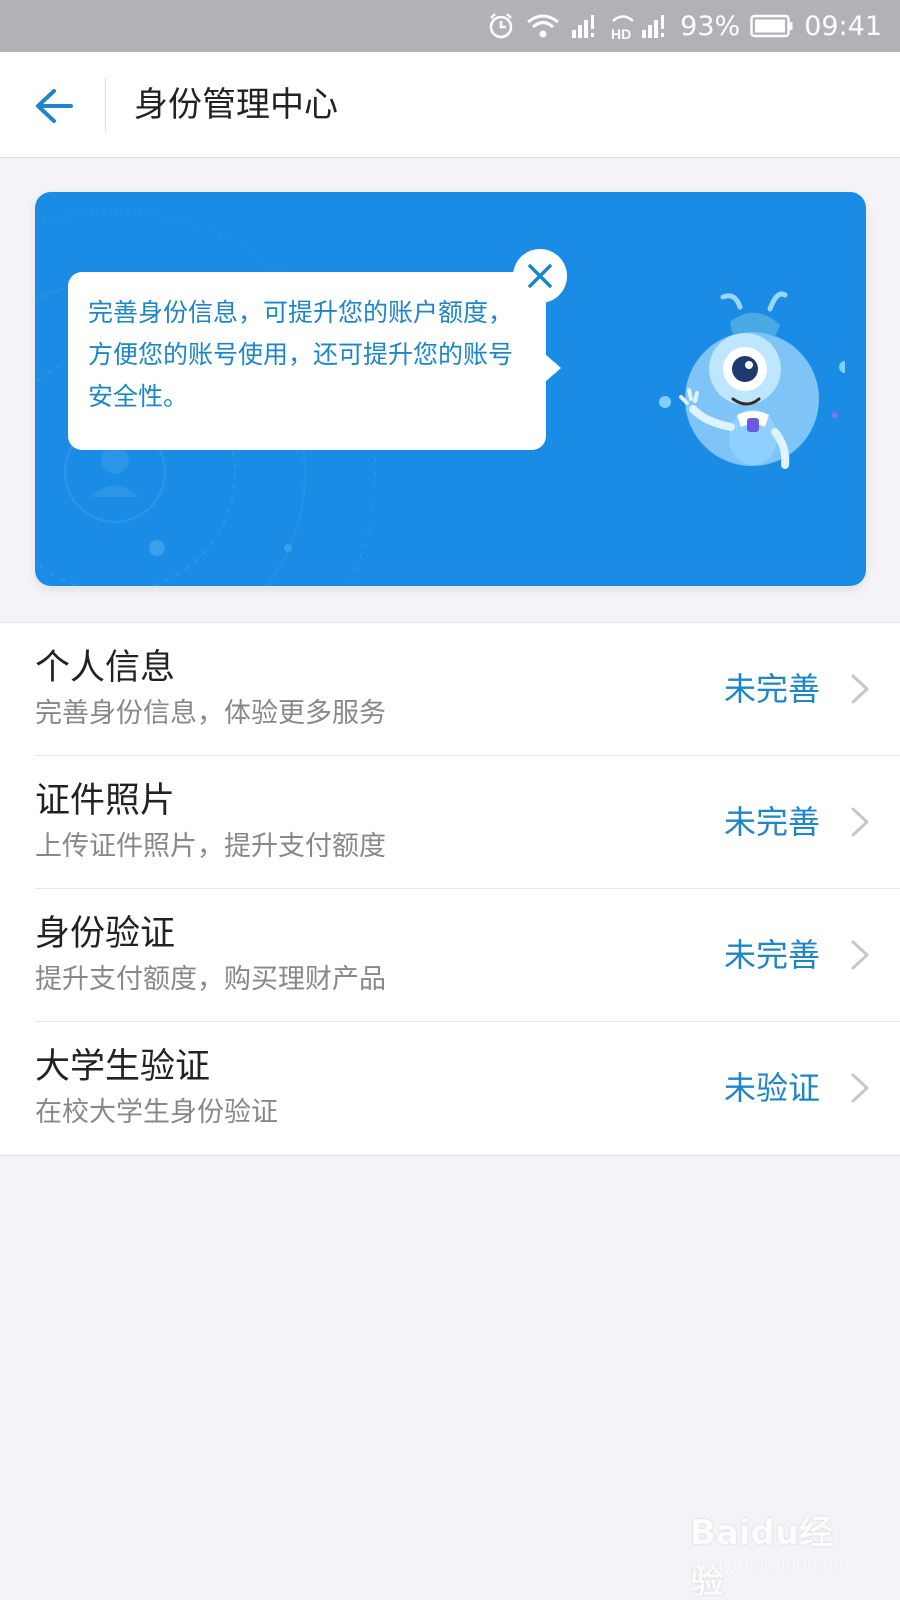 The image size is (900, 1600). Describe the element at coordinates (621, 33) in the screenshot. I see `svg-text: HD` at that location.